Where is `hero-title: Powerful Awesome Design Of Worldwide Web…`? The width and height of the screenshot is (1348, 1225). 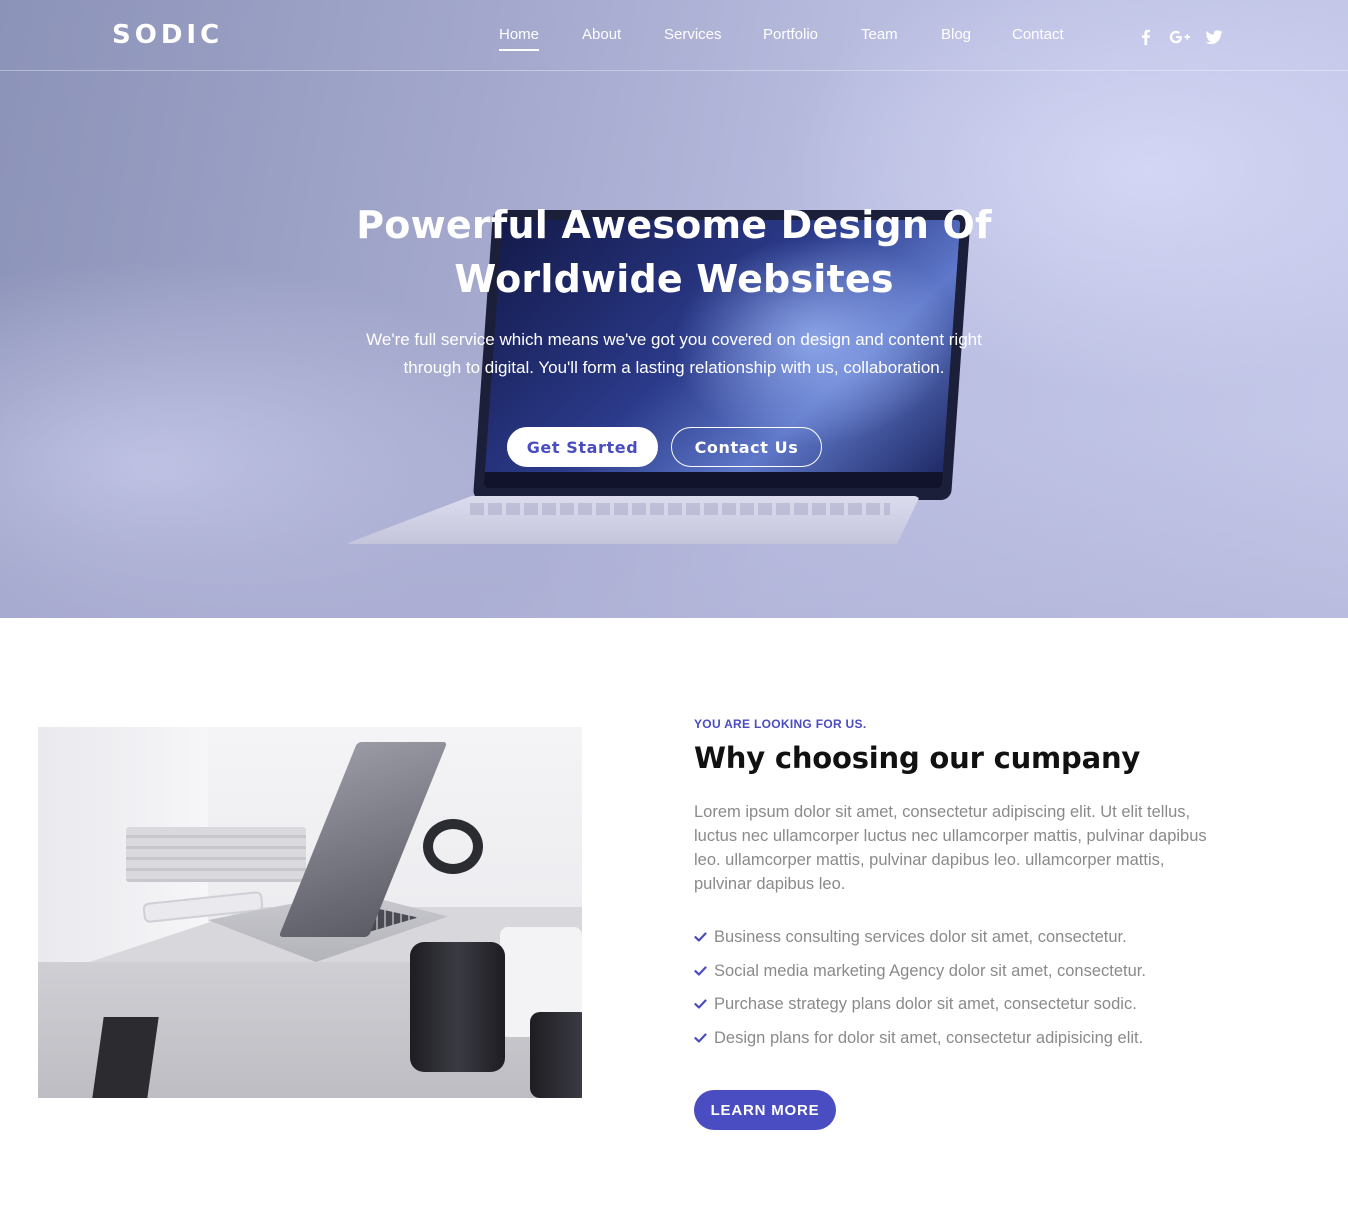
hero-title: Powerful Awesome Design Of Worldwide Web… is located at coordinates (674, 252).